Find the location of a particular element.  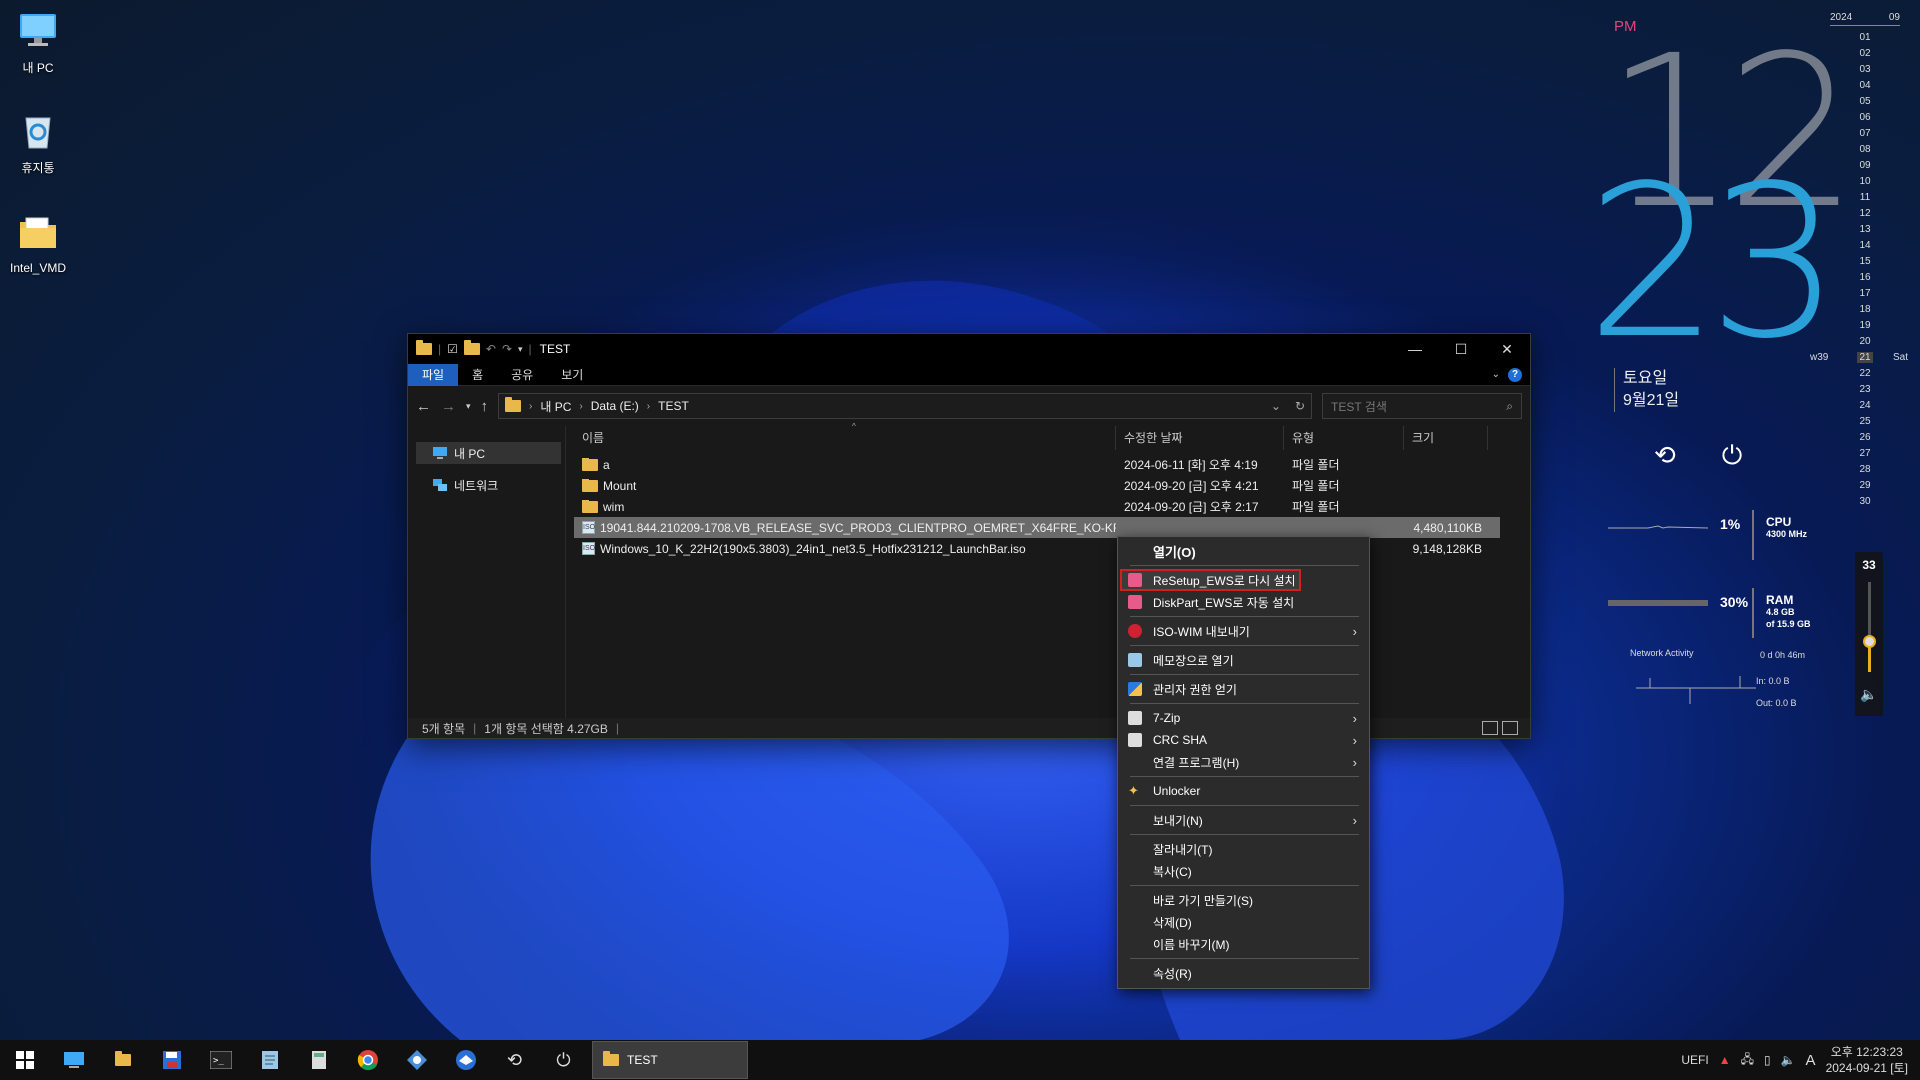

ram-percent: 30% is located at coordinates (1734, 602).